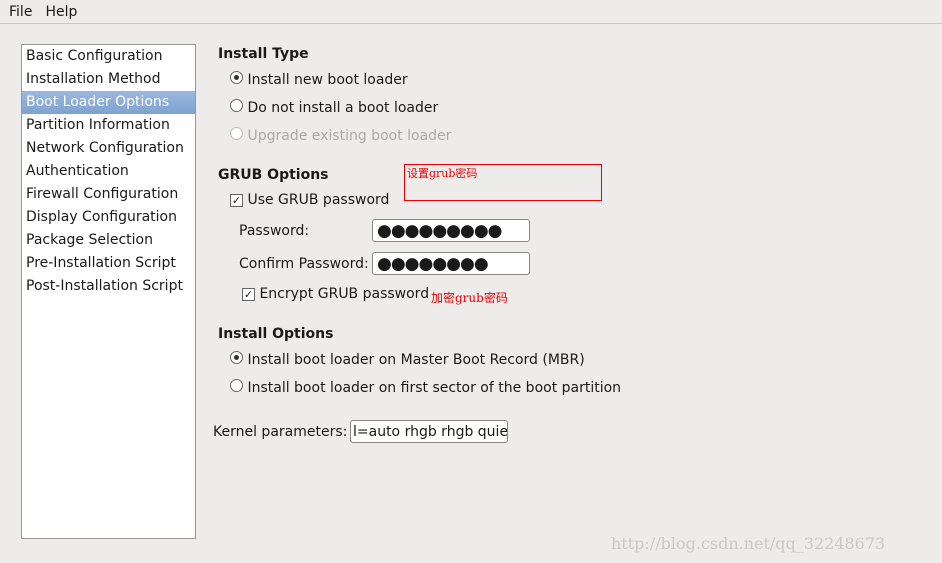  What do you see at coordinates (108, 171) in the screenshot?
I see `sidebar-item-authentication: Authentication` at bounding box center [108, 171].